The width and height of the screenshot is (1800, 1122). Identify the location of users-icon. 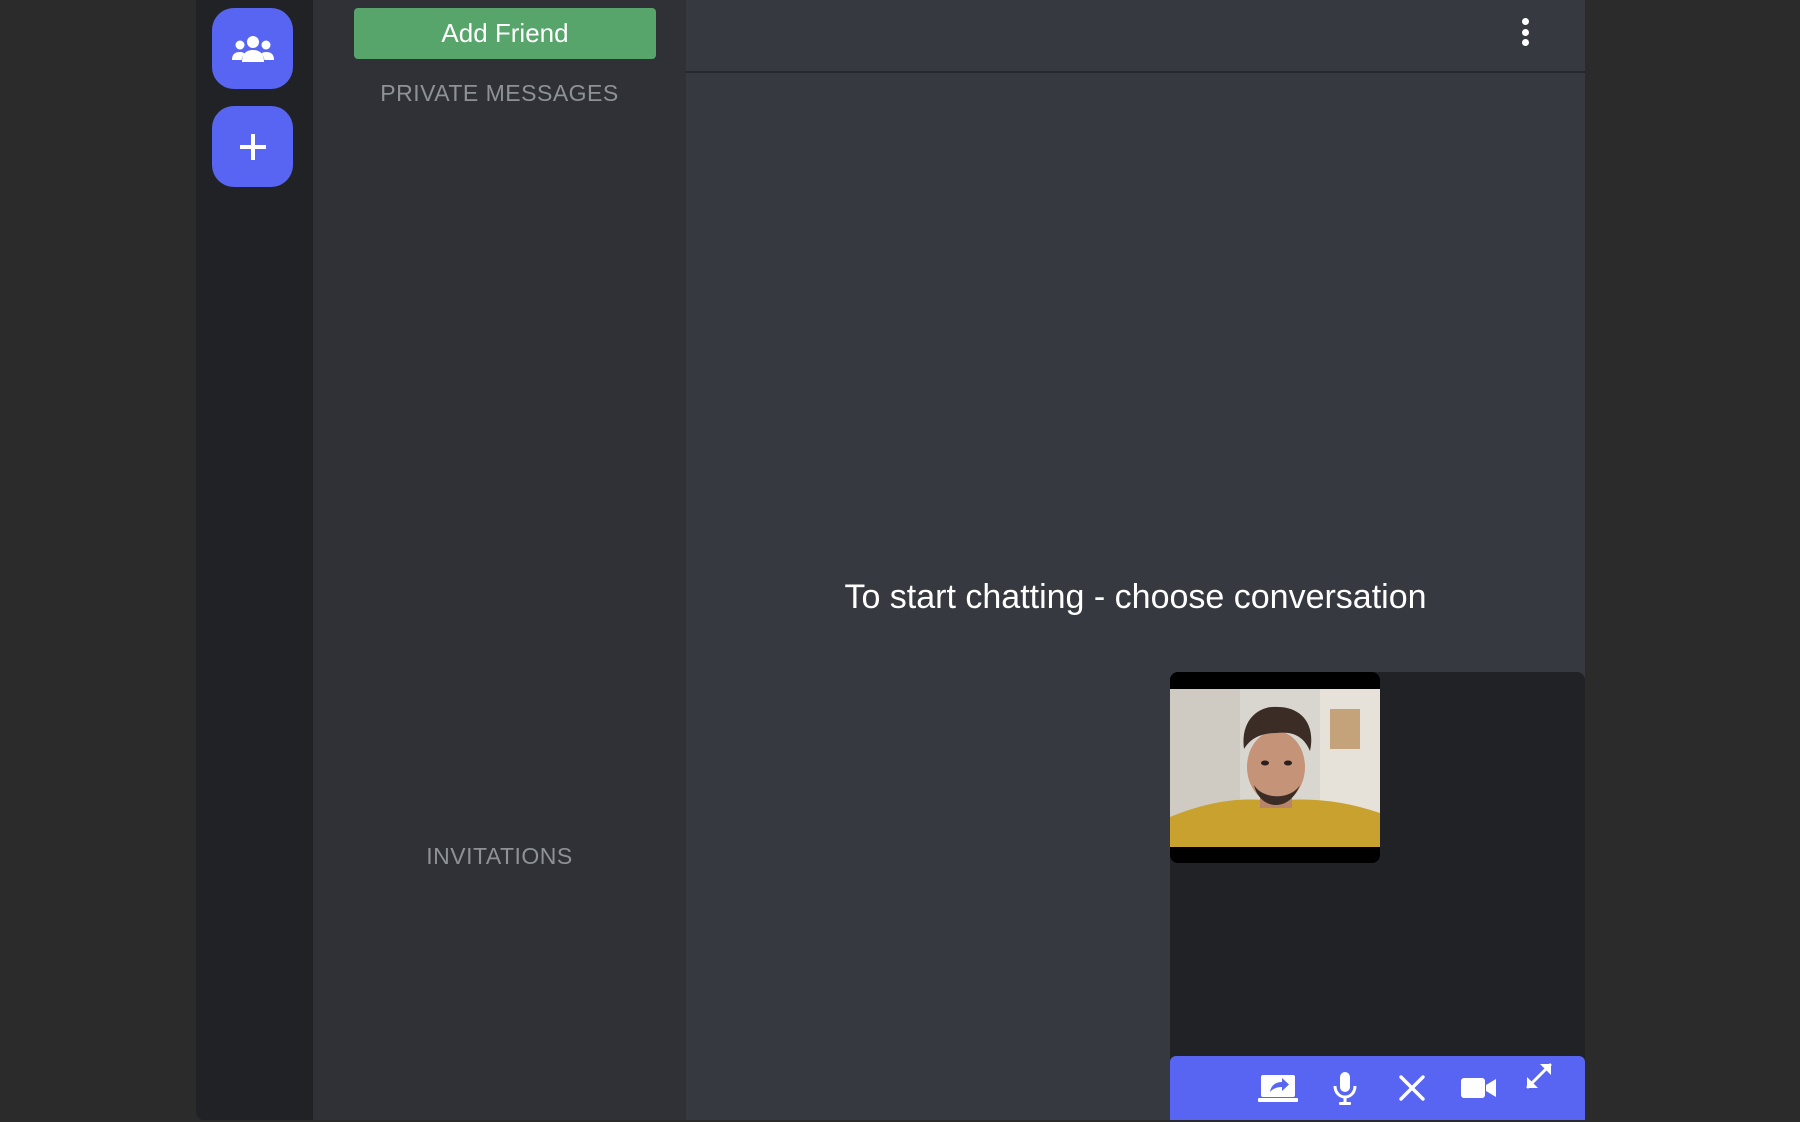
(252, 48).